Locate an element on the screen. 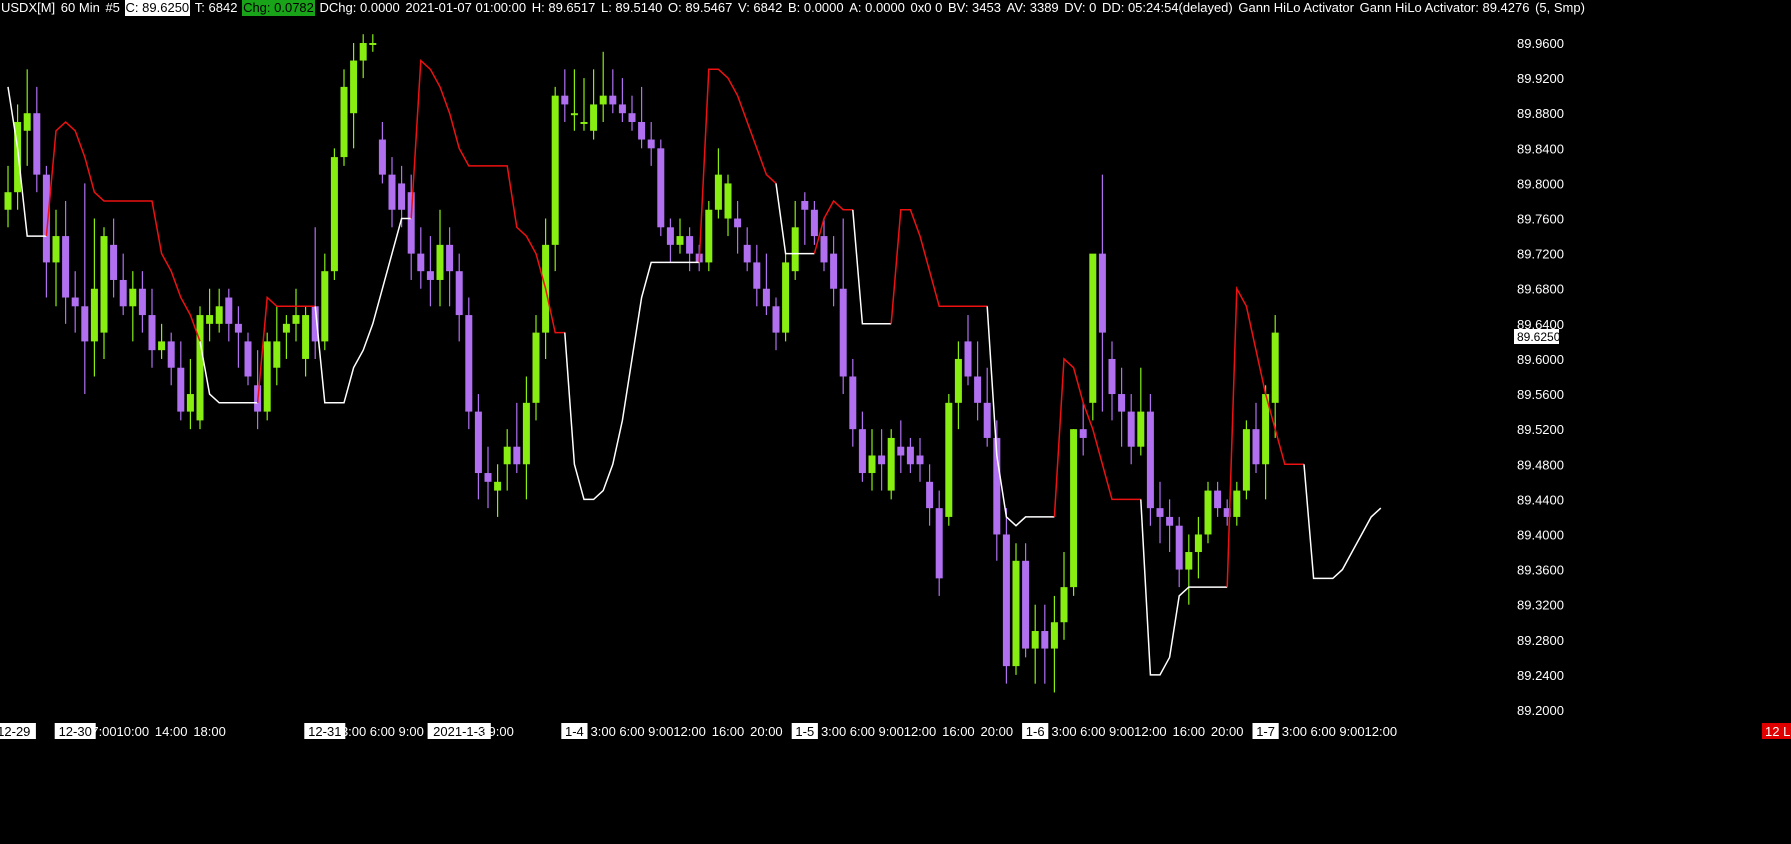 The image size is (1791, 844). price-tick-label: 89.8800 is located at coordinates (1540, 113).